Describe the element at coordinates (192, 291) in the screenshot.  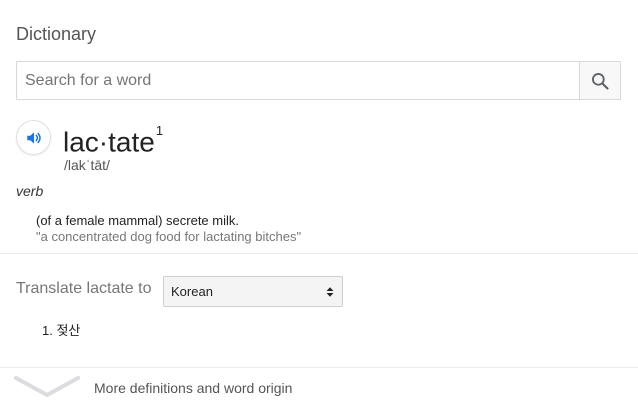
I see `selected-language: Korean` at that location.